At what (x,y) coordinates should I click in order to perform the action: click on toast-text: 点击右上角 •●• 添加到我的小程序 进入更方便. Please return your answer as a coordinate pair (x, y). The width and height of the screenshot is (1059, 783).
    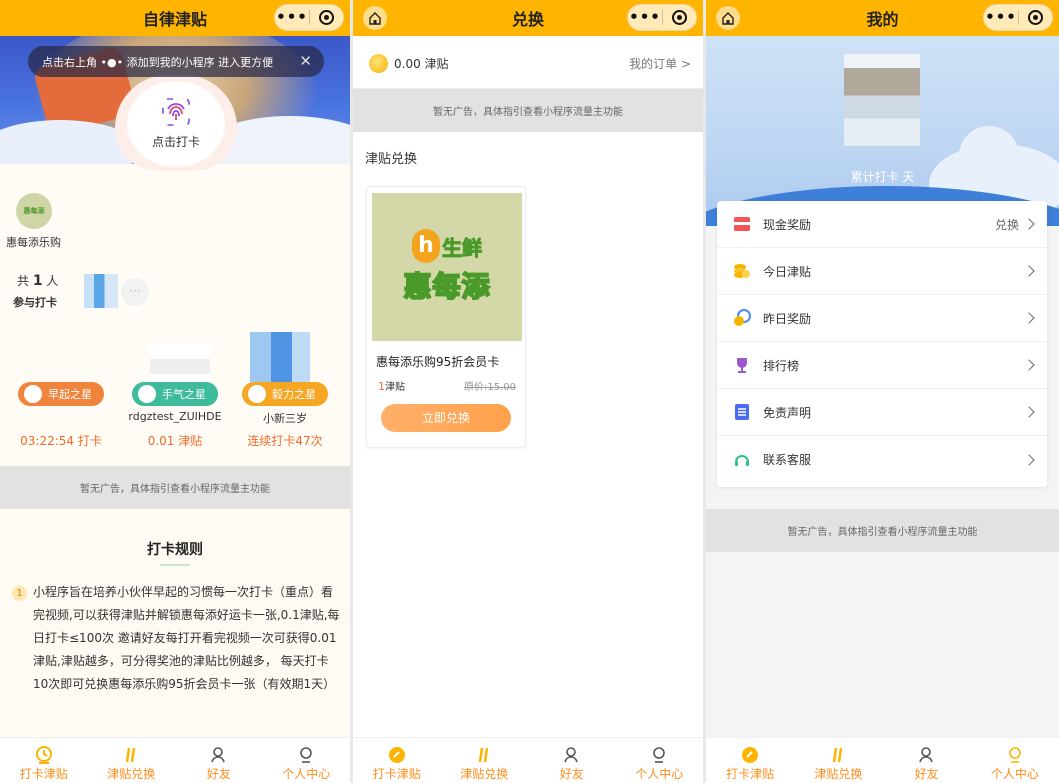
    Looking at the image, I should click on (158, 62).